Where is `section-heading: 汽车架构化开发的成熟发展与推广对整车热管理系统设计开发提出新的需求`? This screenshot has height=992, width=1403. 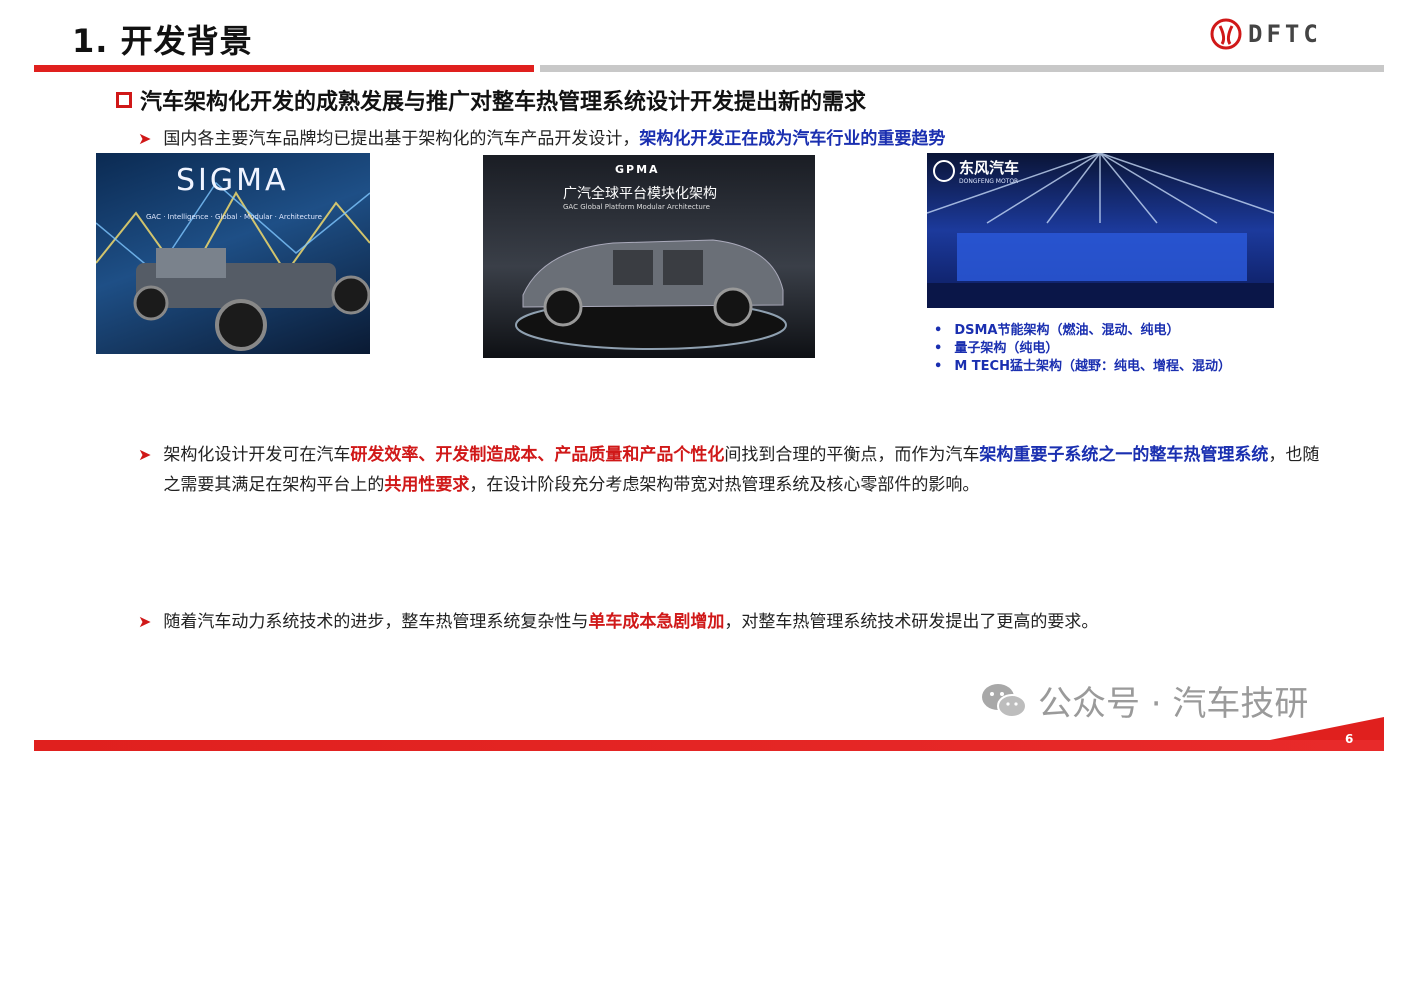
section-heading: 汽车架构化开发的成熟发展与推广对整车热管理系统设计开发提出新的需求 is located at coordinates (491, 100).